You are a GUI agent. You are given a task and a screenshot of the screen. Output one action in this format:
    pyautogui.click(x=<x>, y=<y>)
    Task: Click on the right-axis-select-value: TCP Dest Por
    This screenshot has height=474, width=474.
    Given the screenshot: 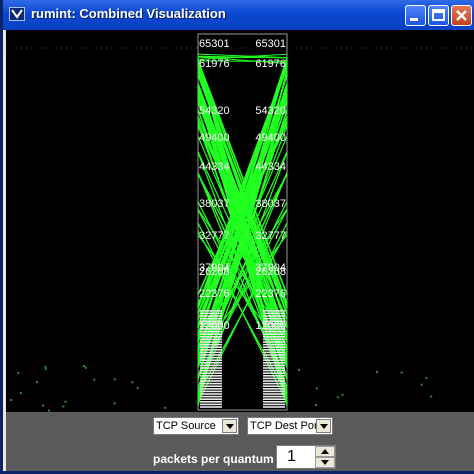 What is the action you would take?
    pyautogui.click(x=284, y=426)
    